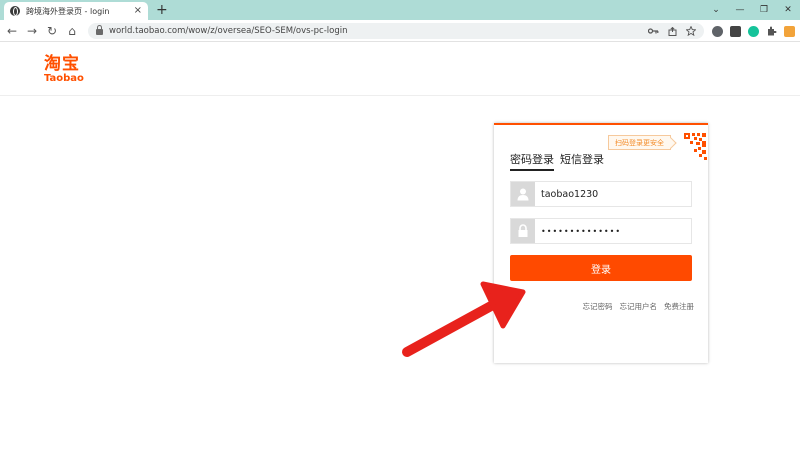 This screenshot has height=450, width=800. Describe the element at coordinates (557, 162) in the screenshot. I see `login-method-tabs: 密码登录 短信登录` at that location.